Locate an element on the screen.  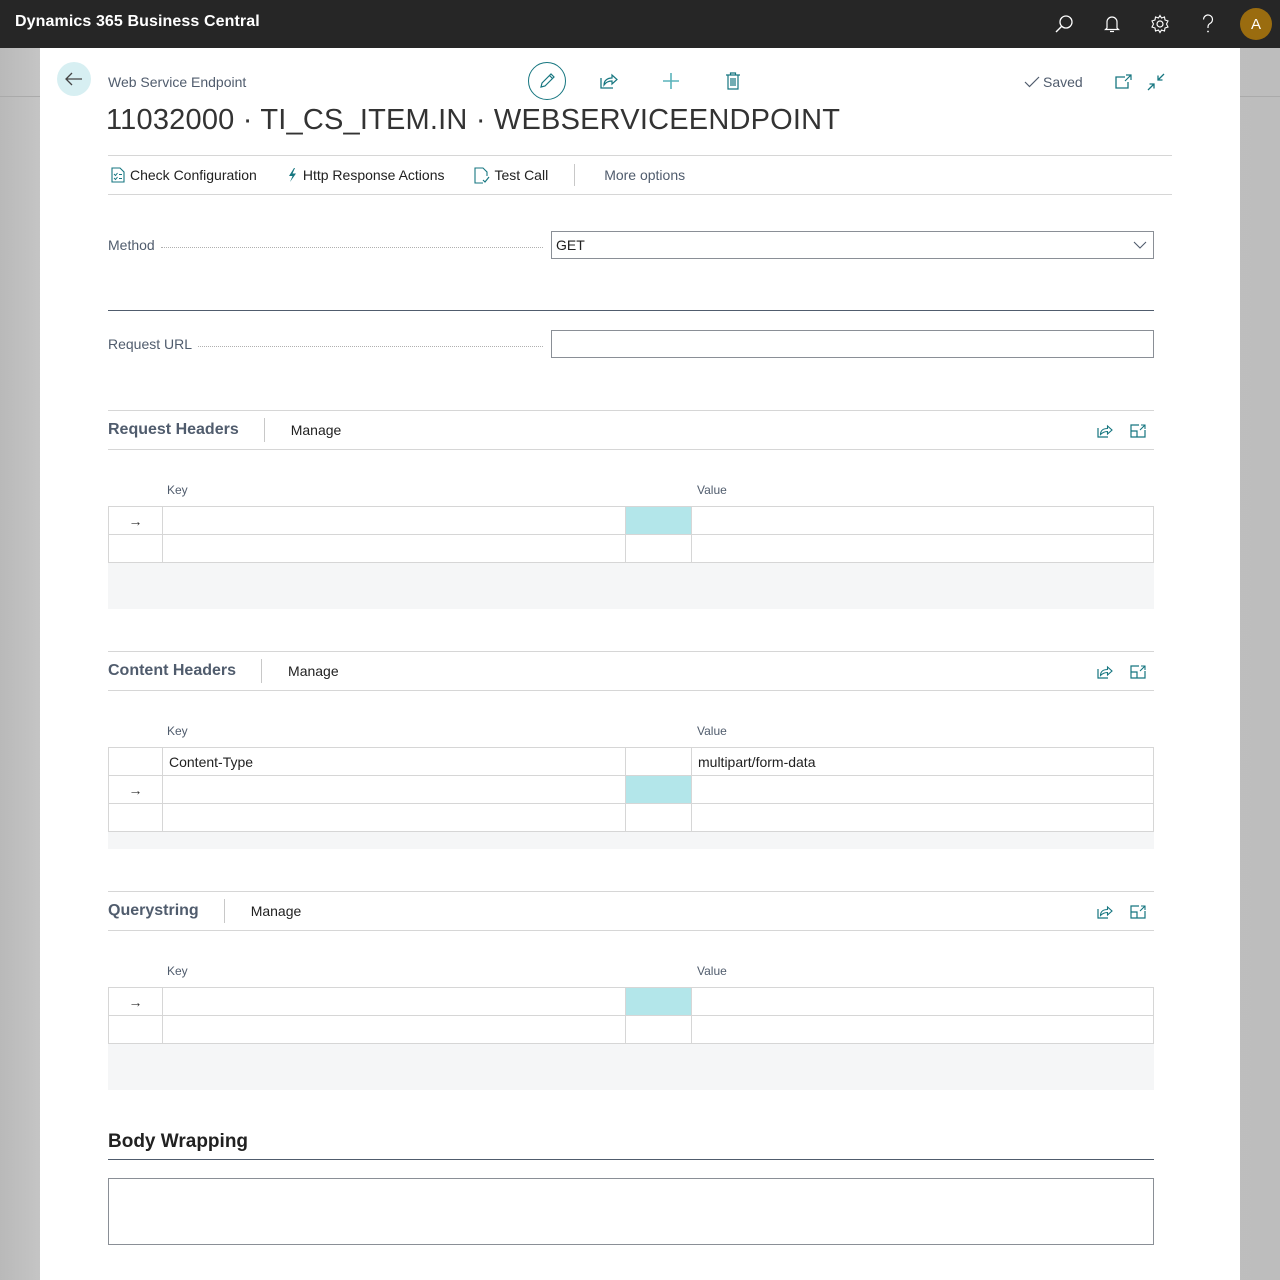
trash-icon is located at coordinates (733, 81).